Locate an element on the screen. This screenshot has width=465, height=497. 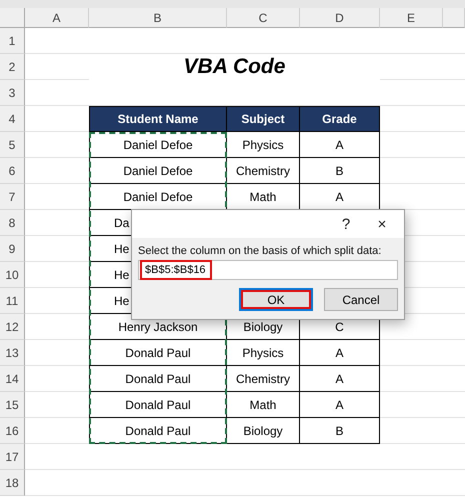
close-button: × is located at coordinates (382, 224).